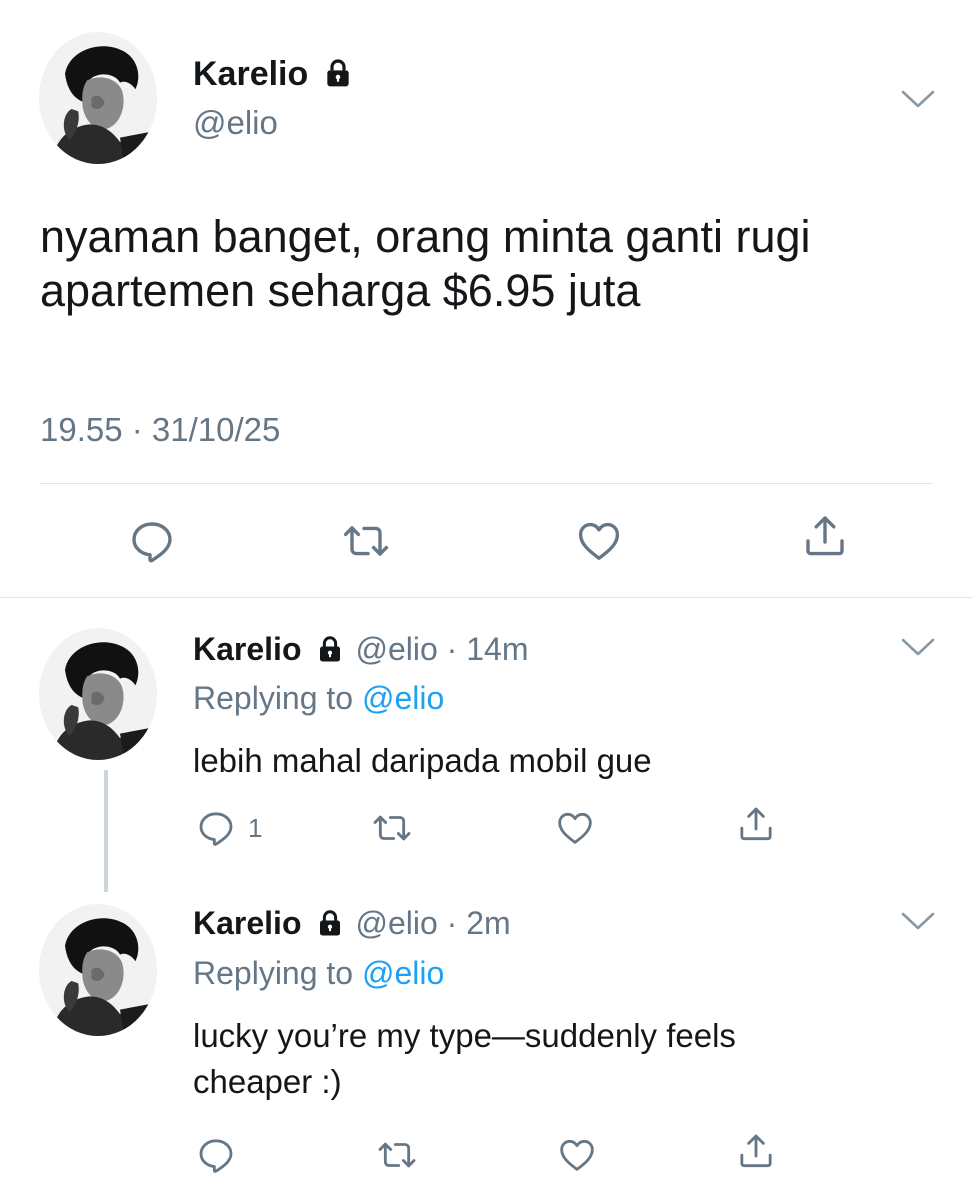  Describe the element at coordinates (160, 430) in the screenshot. I see `tweet-timestamp: 19.55 · 31/10/25` at that location.